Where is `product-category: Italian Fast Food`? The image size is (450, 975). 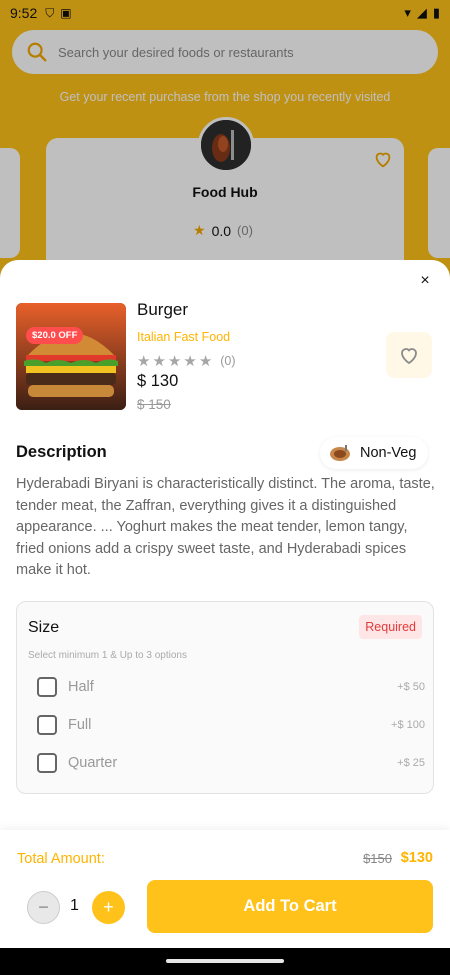
product-category: Italian Fast Food is located at coordinates (184, 337).